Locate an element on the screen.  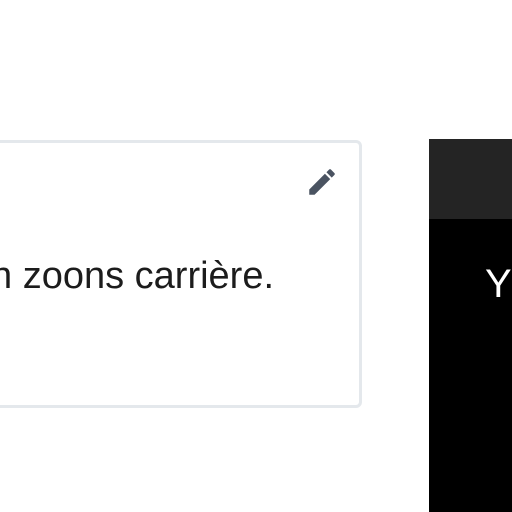
panel-header is located at coordinates (470, 179).